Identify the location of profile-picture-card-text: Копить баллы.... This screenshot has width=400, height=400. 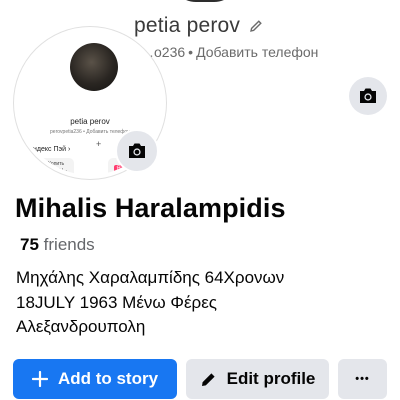
(58, 167).